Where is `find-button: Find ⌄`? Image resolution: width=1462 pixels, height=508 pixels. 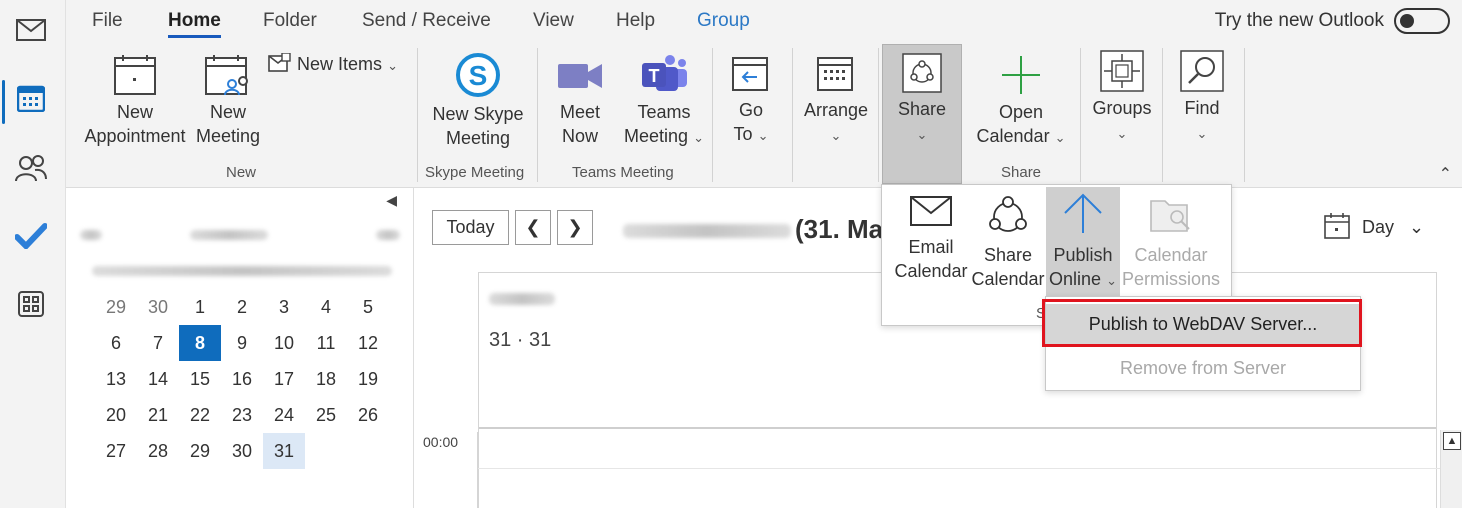
find-button: Find ⌄ is located at coordinates (1202, 98).